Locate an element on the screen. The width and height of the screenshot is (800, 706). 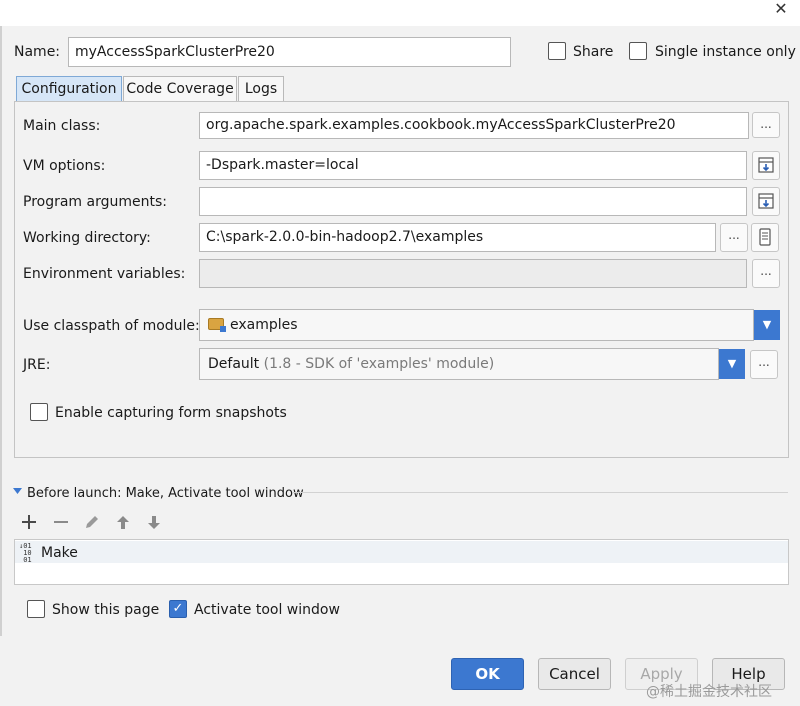
snapshots-label: Enable capturing form snapshots is located at coordinates (171, 413).